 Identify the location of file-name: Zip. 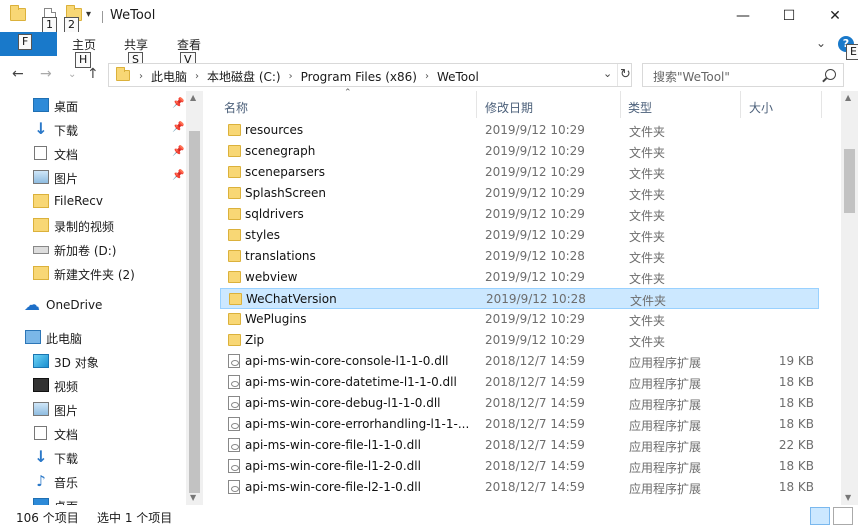
(255, 340).